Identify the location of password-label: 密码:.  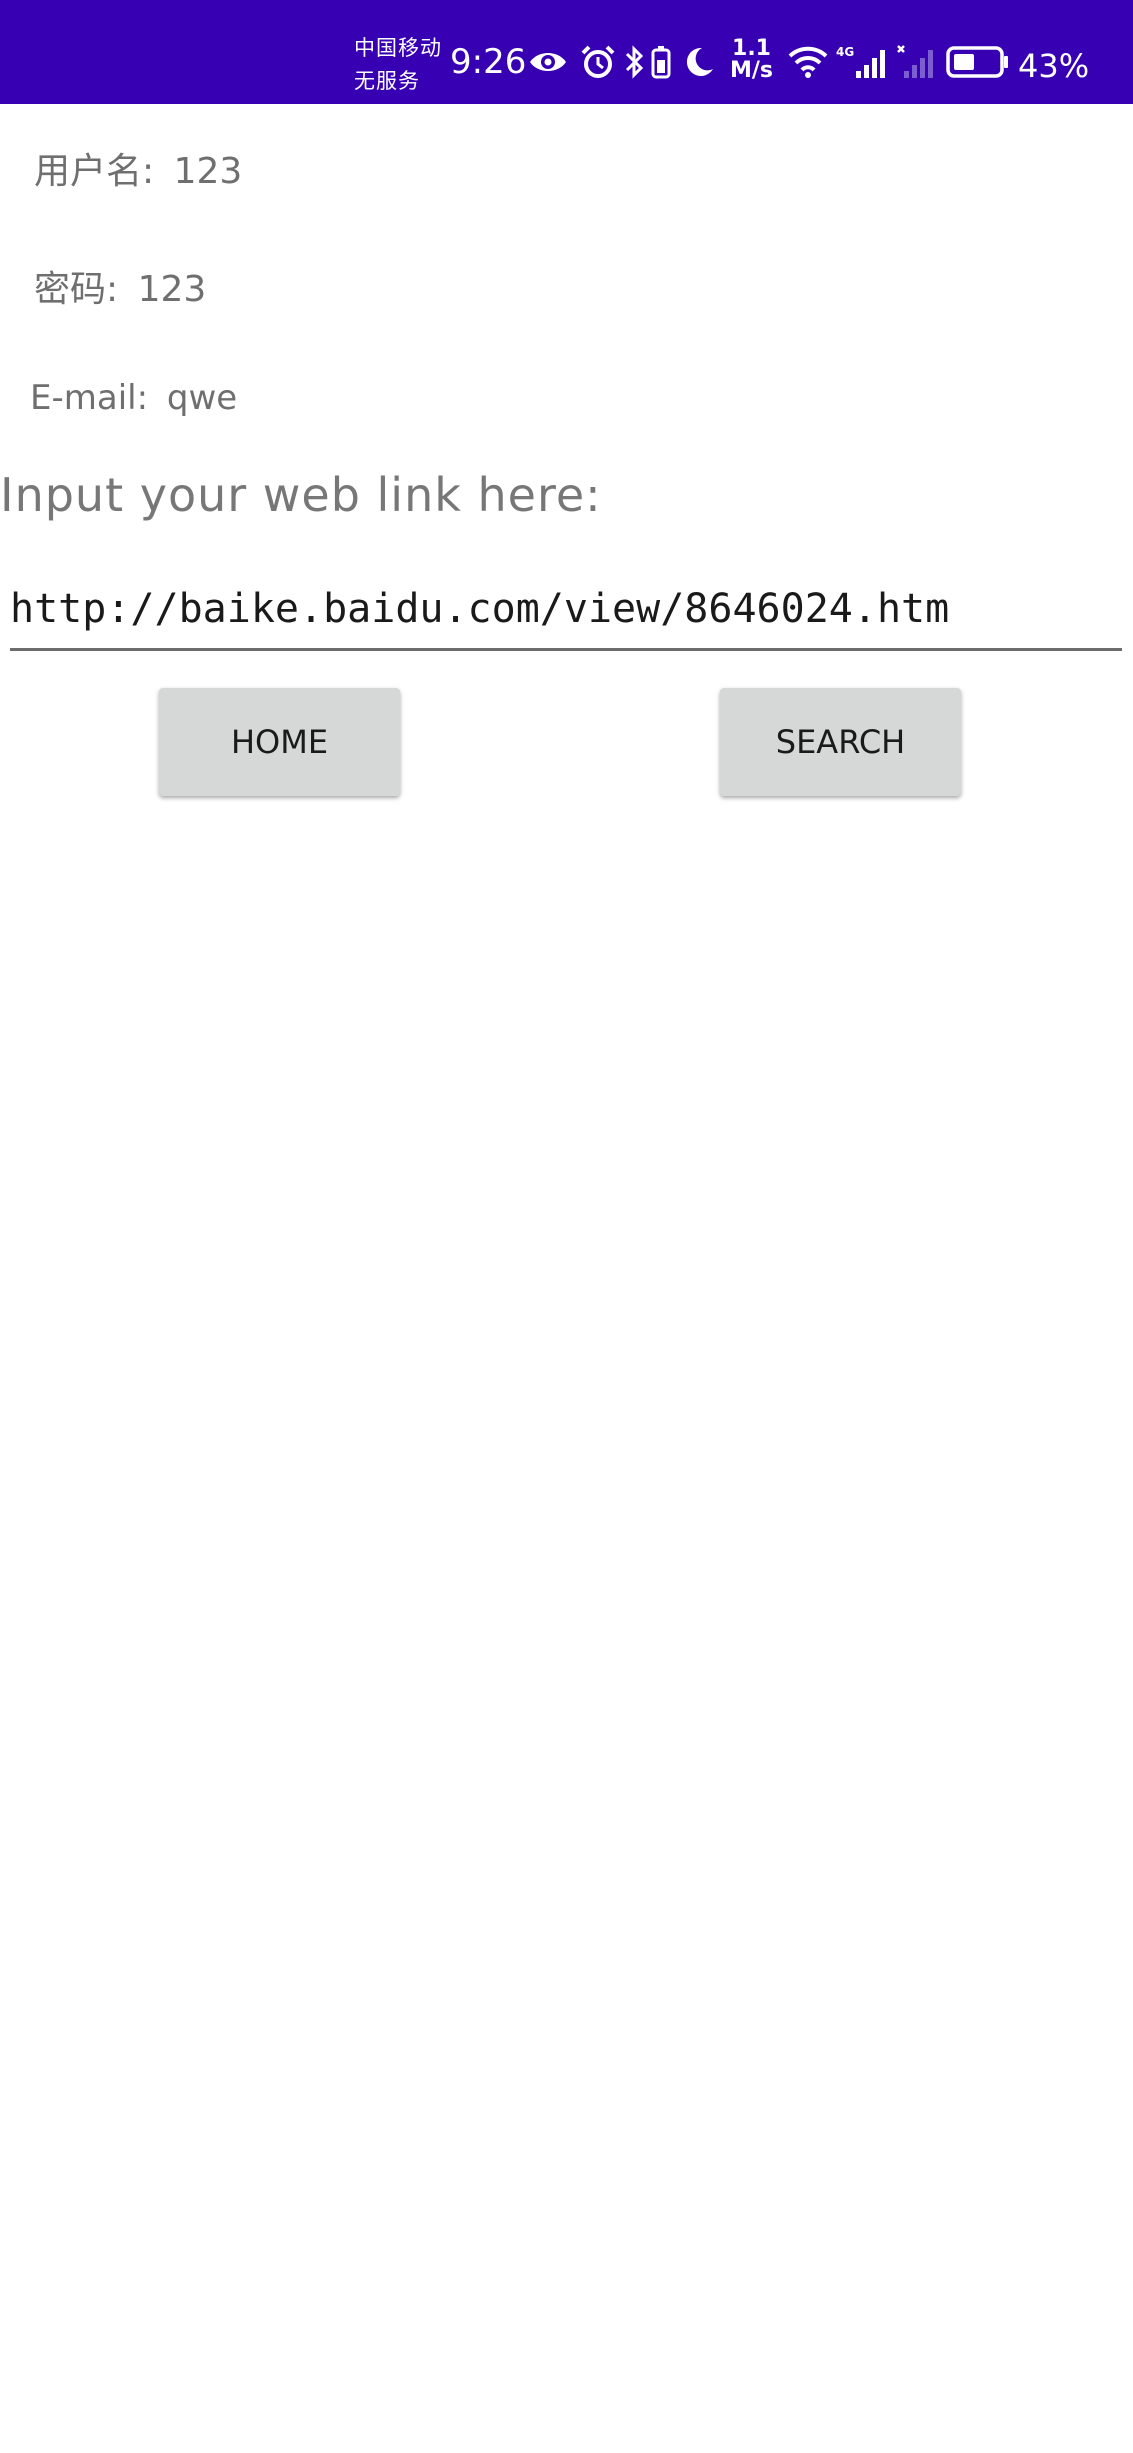
(76, 289).